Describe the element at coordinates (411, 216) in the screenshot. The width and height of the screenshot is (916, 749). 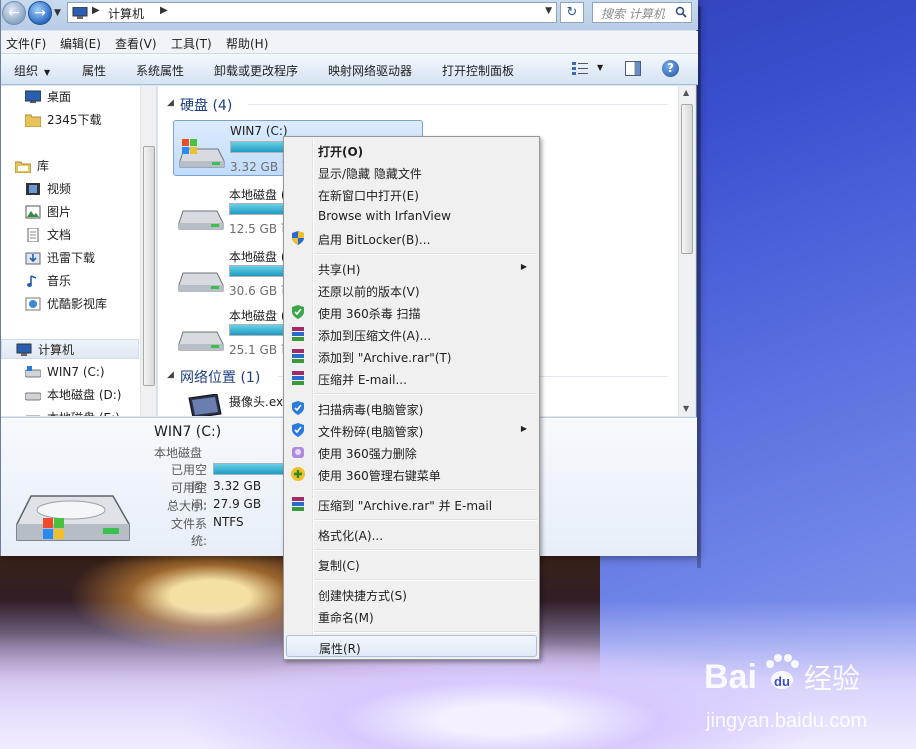
I see `menu-item-irfanview: Browse with IrfanView` at that location.